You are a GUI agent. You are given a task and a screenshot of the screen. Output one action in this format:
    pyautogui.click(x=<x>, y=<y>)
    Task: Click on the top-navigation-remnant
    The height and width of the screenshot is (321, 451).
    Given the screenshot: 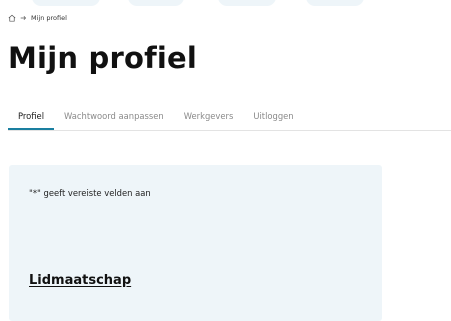 What is the action you would take?
    pyautogui.click(x=225, y=4)
    